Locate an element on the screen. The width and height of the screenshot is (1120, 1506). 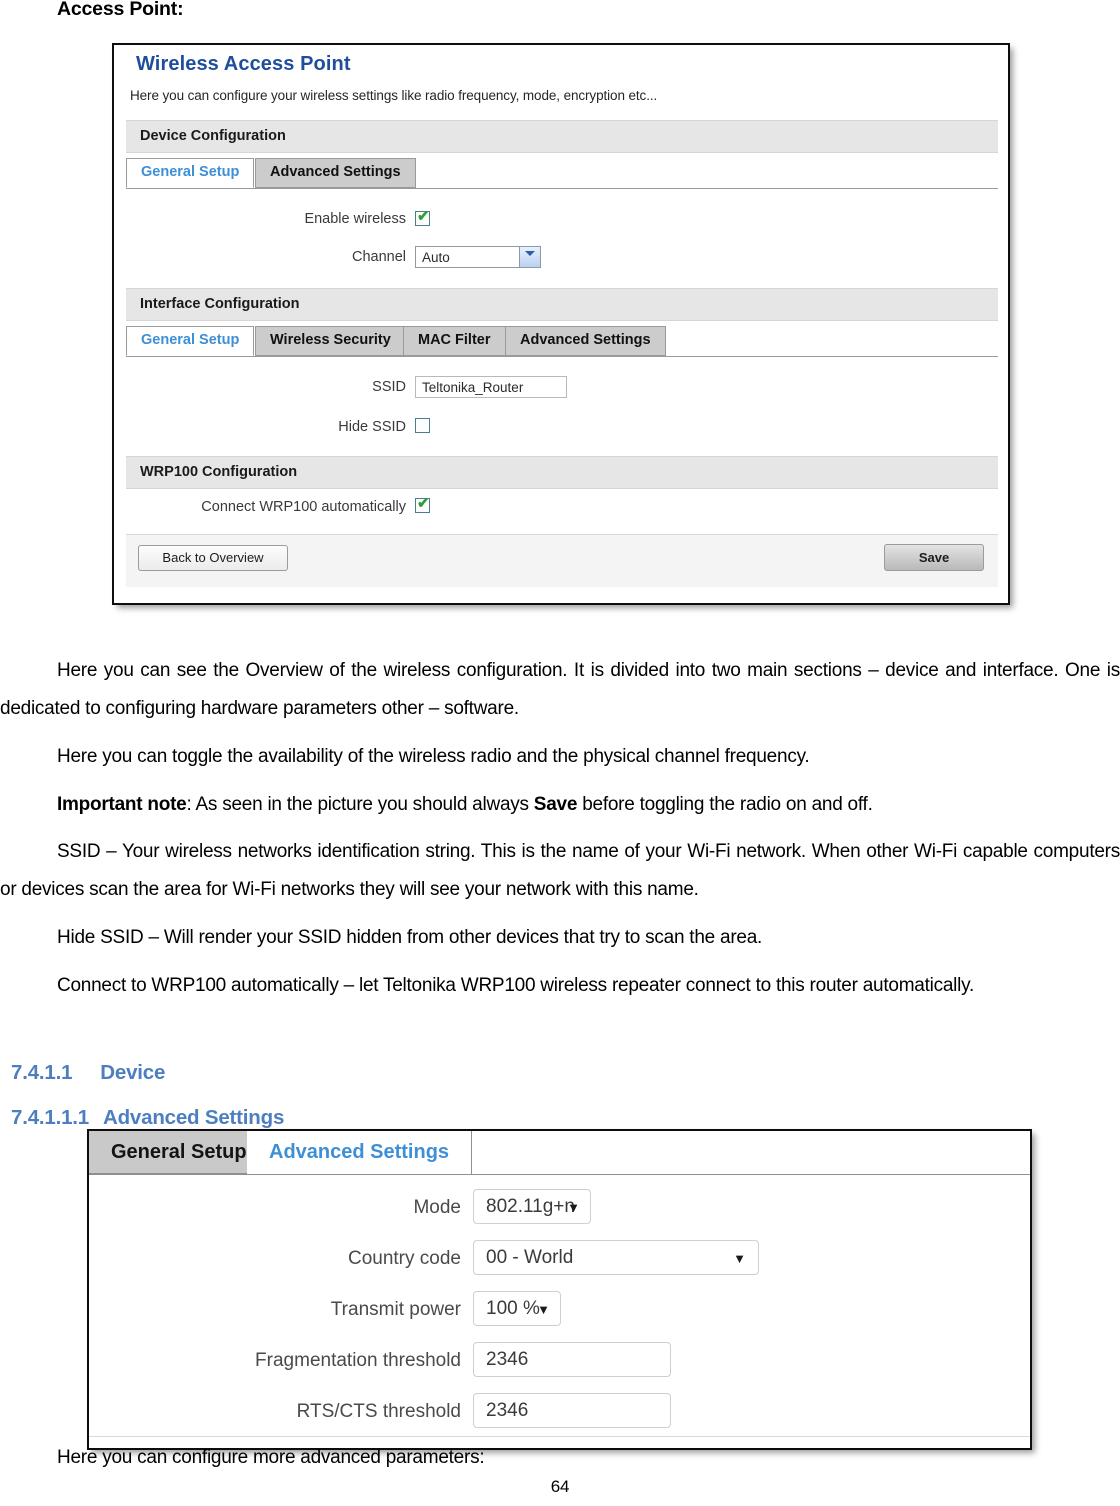
device-configuration-legend: Device Configuration is located at coordinates (562, 136).